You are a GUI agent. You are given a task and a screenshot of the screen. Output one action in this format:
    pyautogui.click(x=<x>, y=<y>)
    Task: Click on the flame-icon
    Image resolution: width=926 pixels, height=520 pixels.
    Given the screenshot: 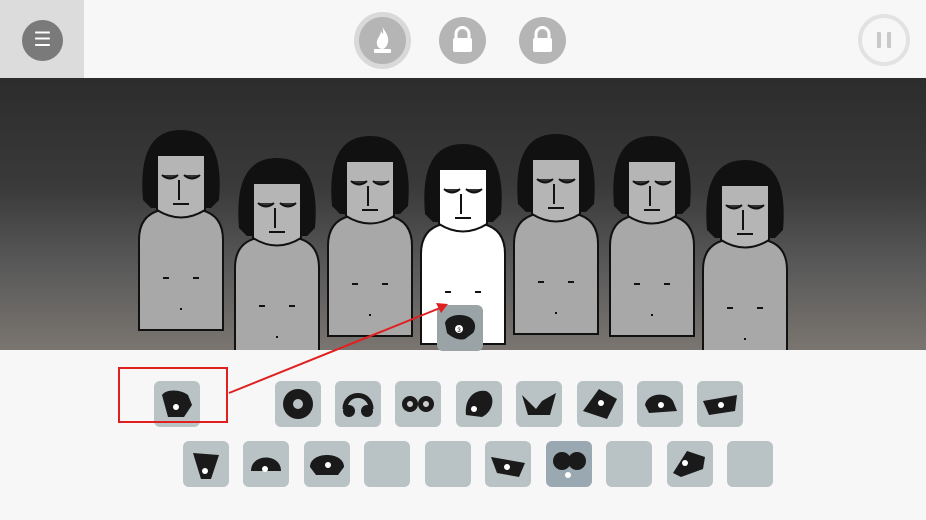 What is the action you would take?
    pyautogui.click(x=382, y=40)
    